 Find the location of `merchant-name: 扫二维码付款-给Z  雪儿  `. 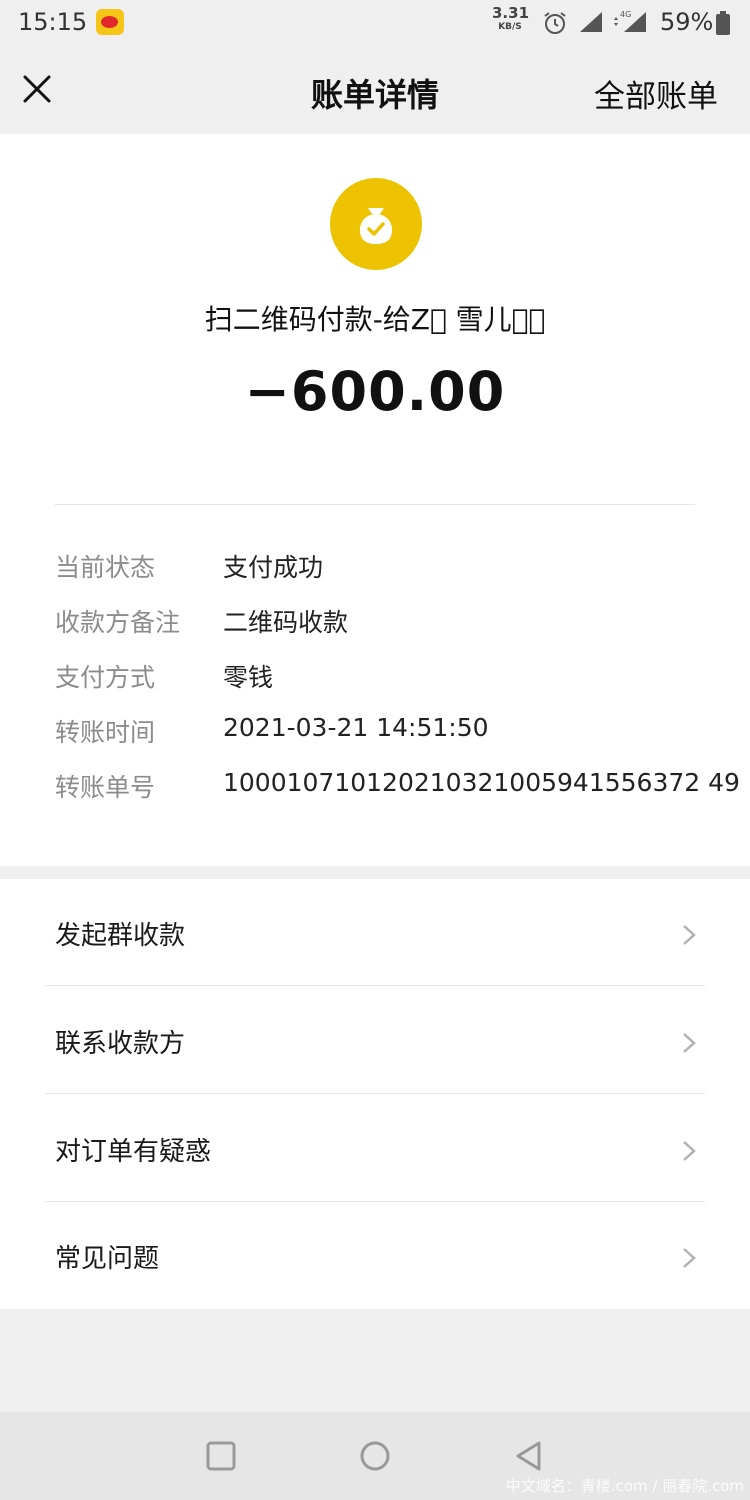

merchant-name: 扫二维码付款-给Z  雪儿   is located at coordinates (375, 319).